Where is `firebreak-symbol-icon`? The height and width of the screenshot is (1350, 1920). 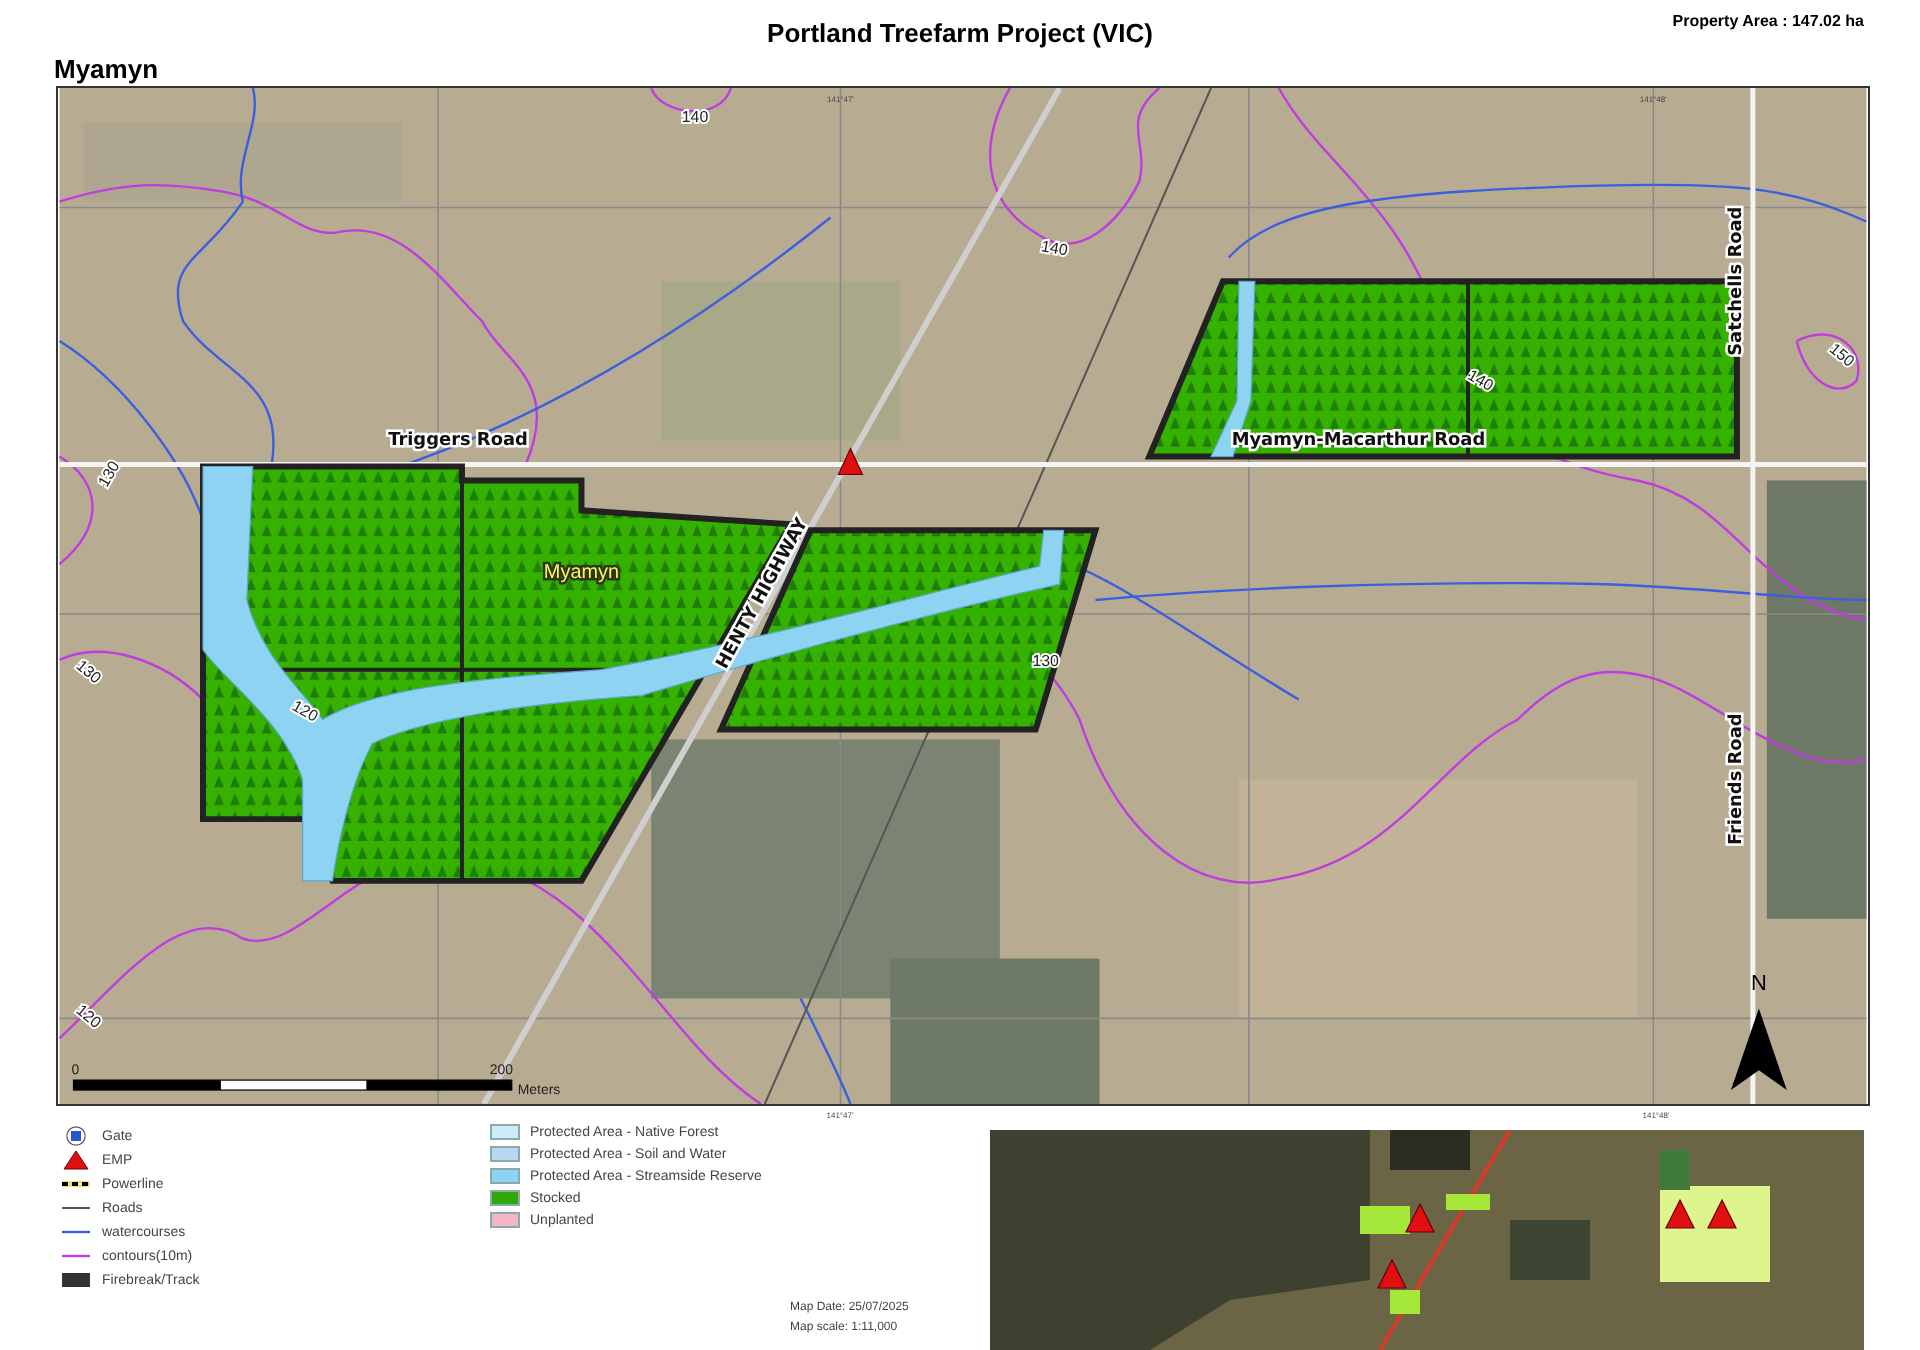 firebreak-symbol-icon is located at coordinates (76, 1280).